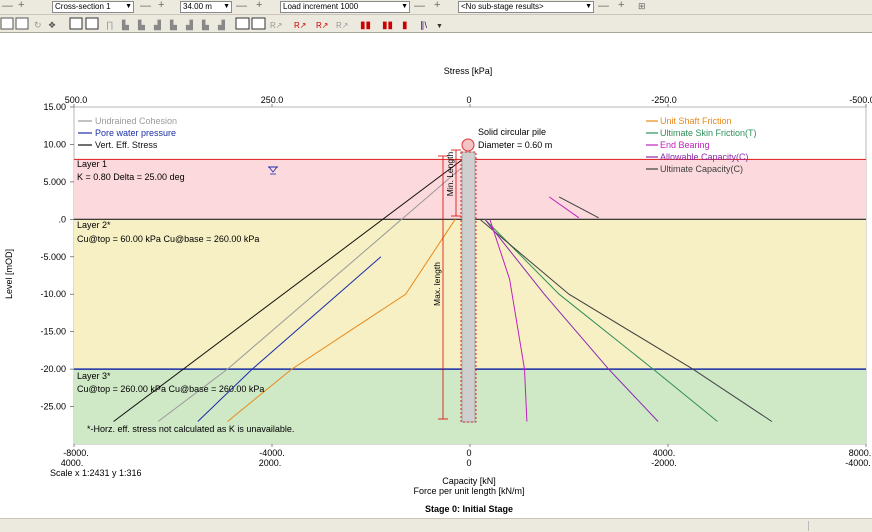 The height and width of the screenshot is (532, 872). What do you see at coordinates (76, 453) in the screenshot?
I see `bottom-tick-label: -8000.` at bounding box center [76, 453].